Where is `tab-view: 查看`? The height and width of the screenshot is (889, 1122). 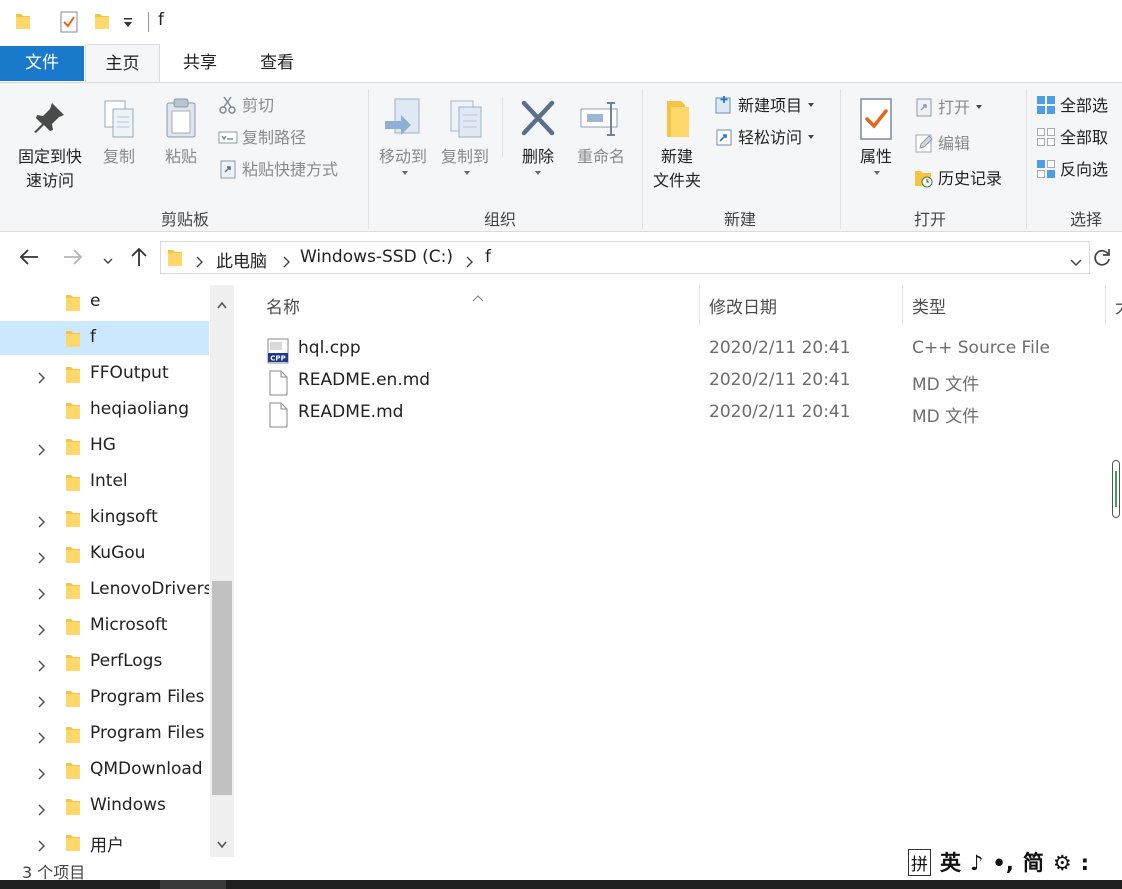 tab-view: 查看 is located at coordinates (277, 63).